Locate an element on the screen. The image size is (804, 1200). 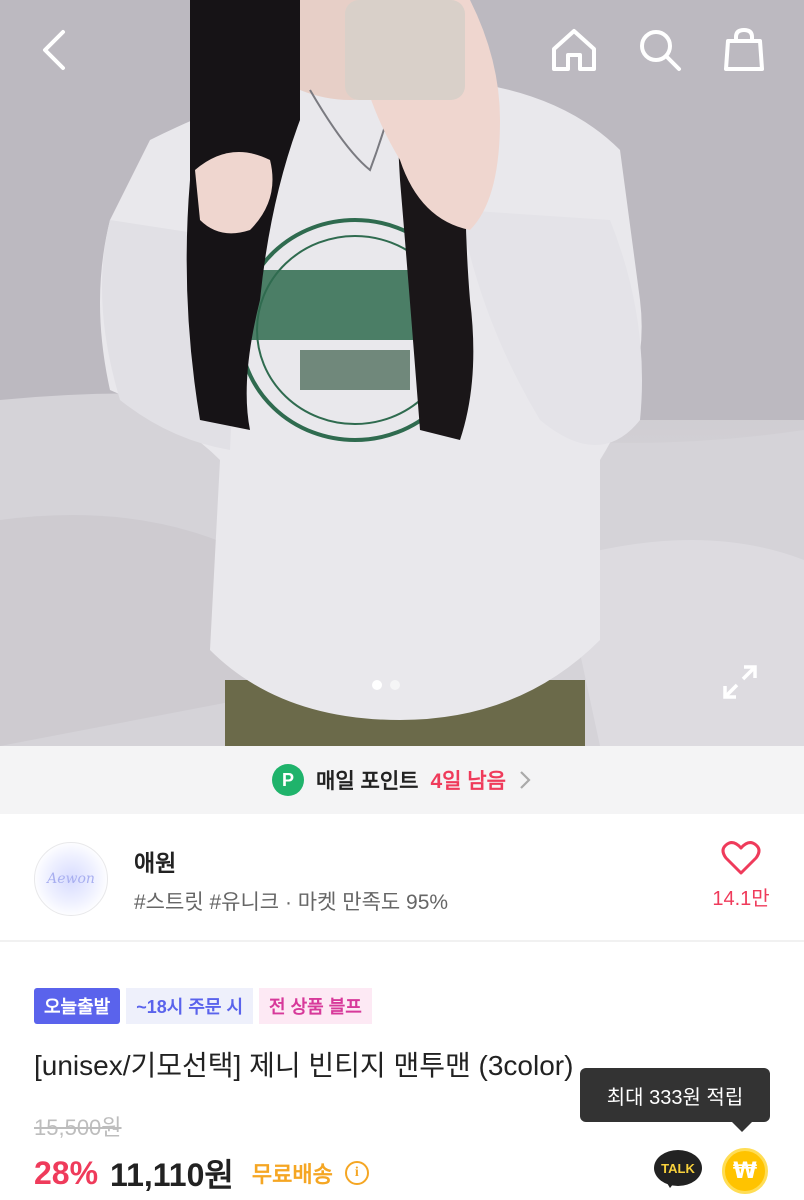
expand-button is located at coordinates (740, 682).